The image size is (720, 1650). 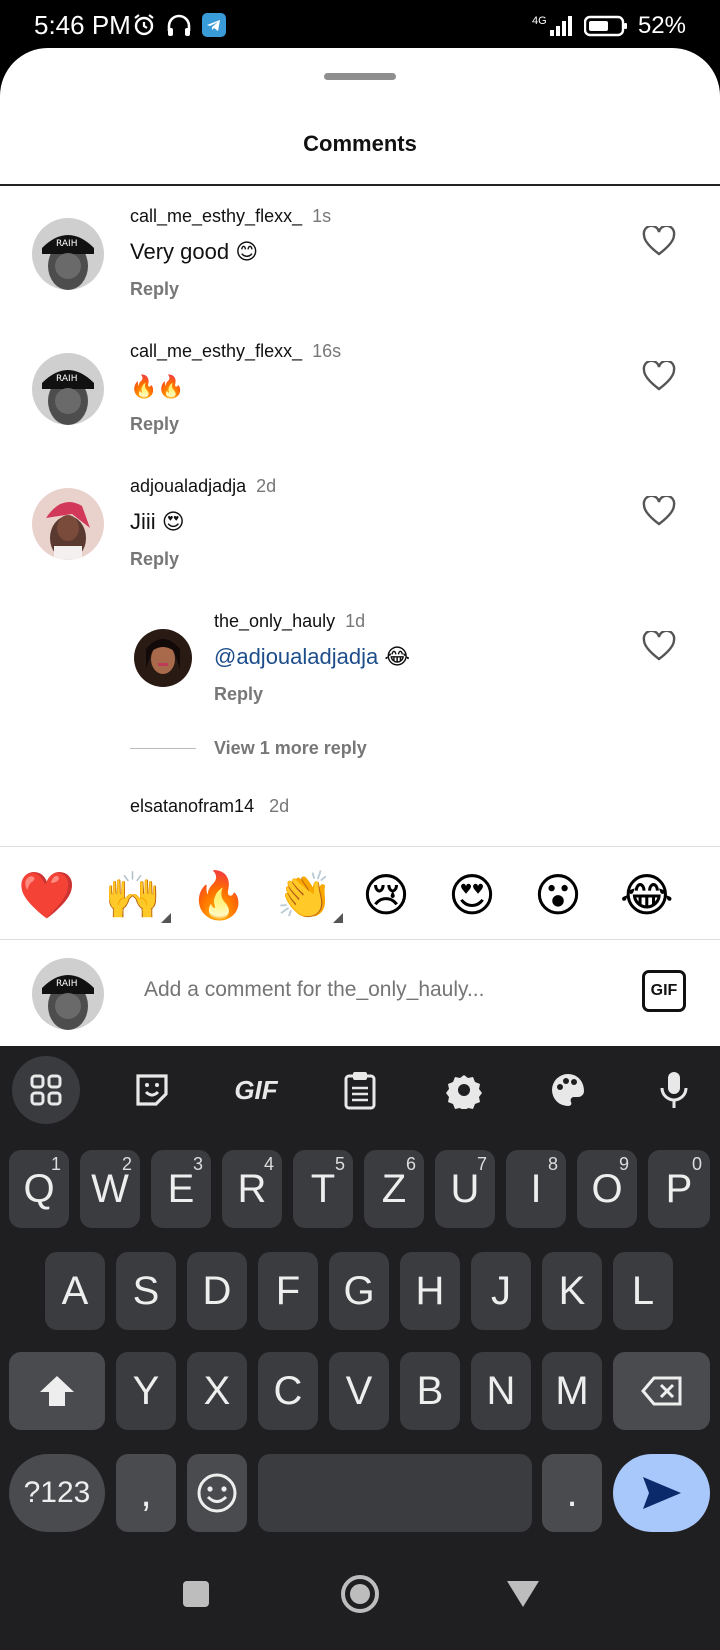 I want to click on key-label: O, so click(x=607, y=1188).